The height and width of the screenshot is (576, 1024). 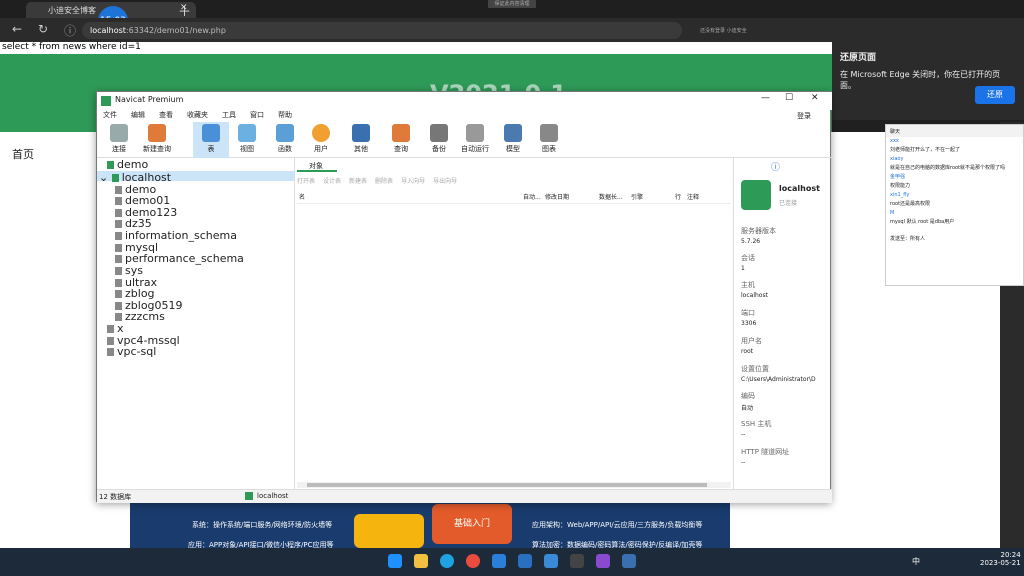 I want to click on restore-button: 还原, so click(x=995, y=95).